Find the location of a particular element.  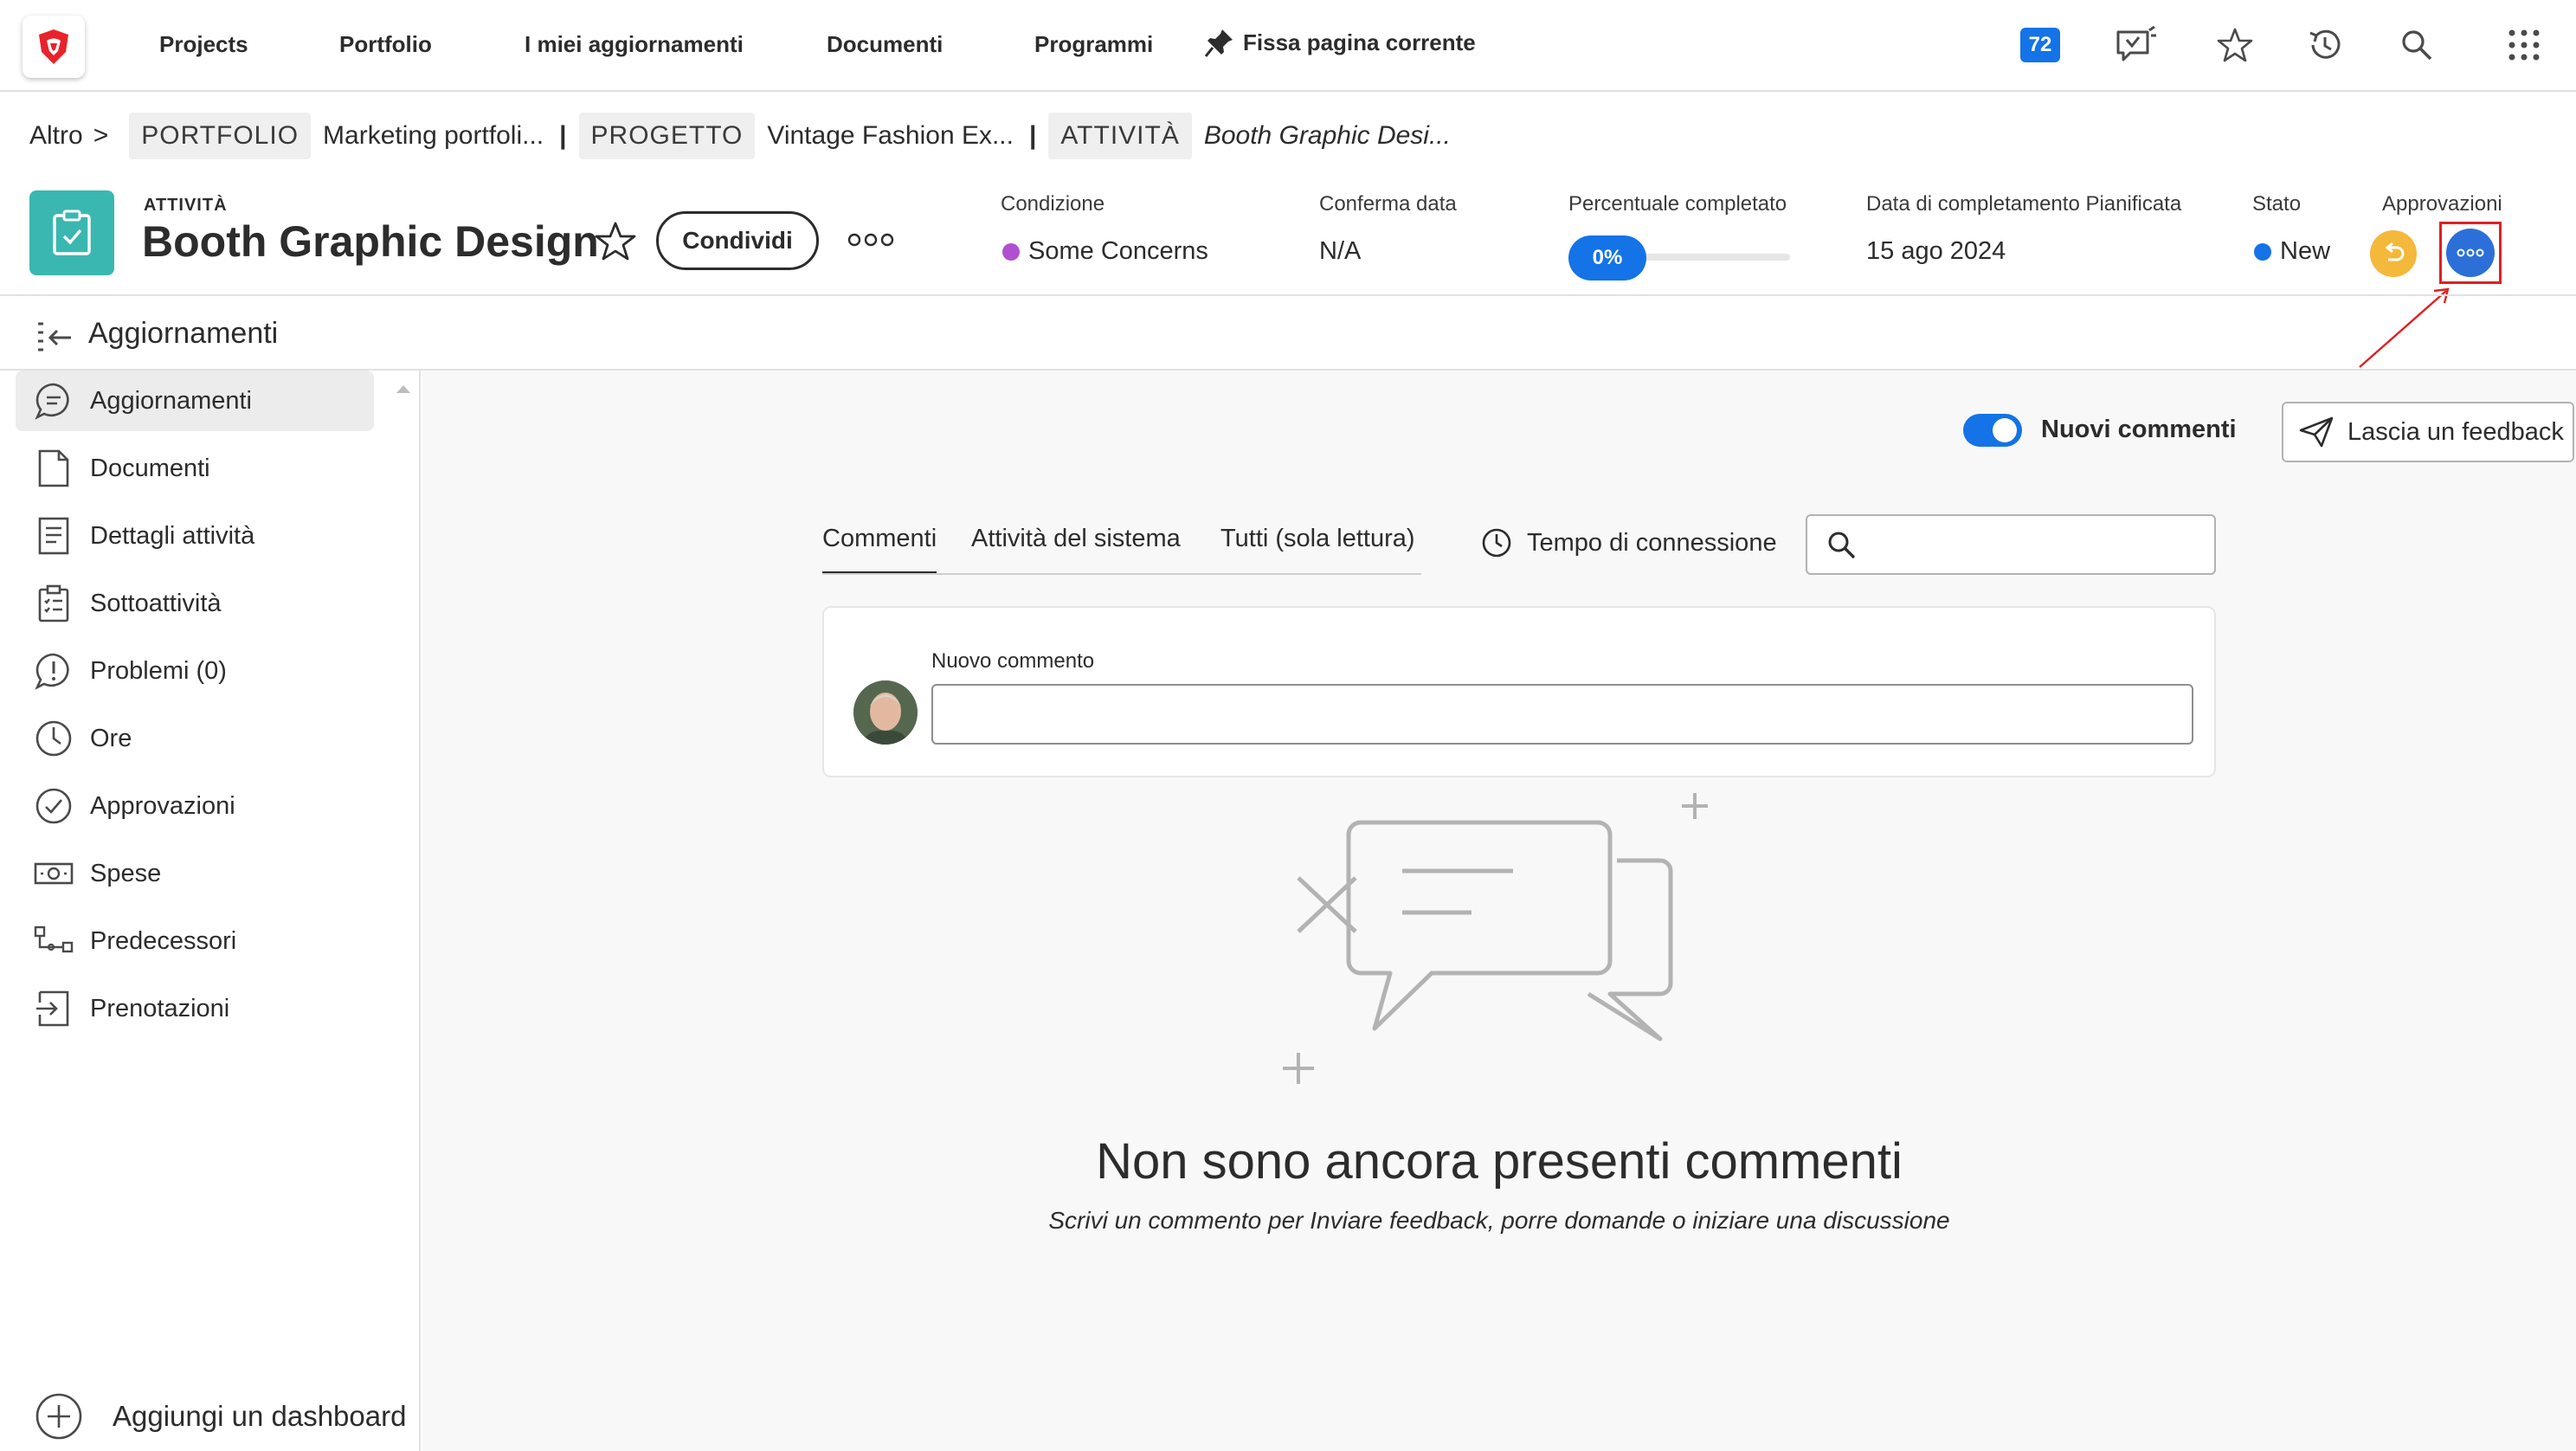

sidebar-item-expenses: Spese is located at coordinates (195, 873).